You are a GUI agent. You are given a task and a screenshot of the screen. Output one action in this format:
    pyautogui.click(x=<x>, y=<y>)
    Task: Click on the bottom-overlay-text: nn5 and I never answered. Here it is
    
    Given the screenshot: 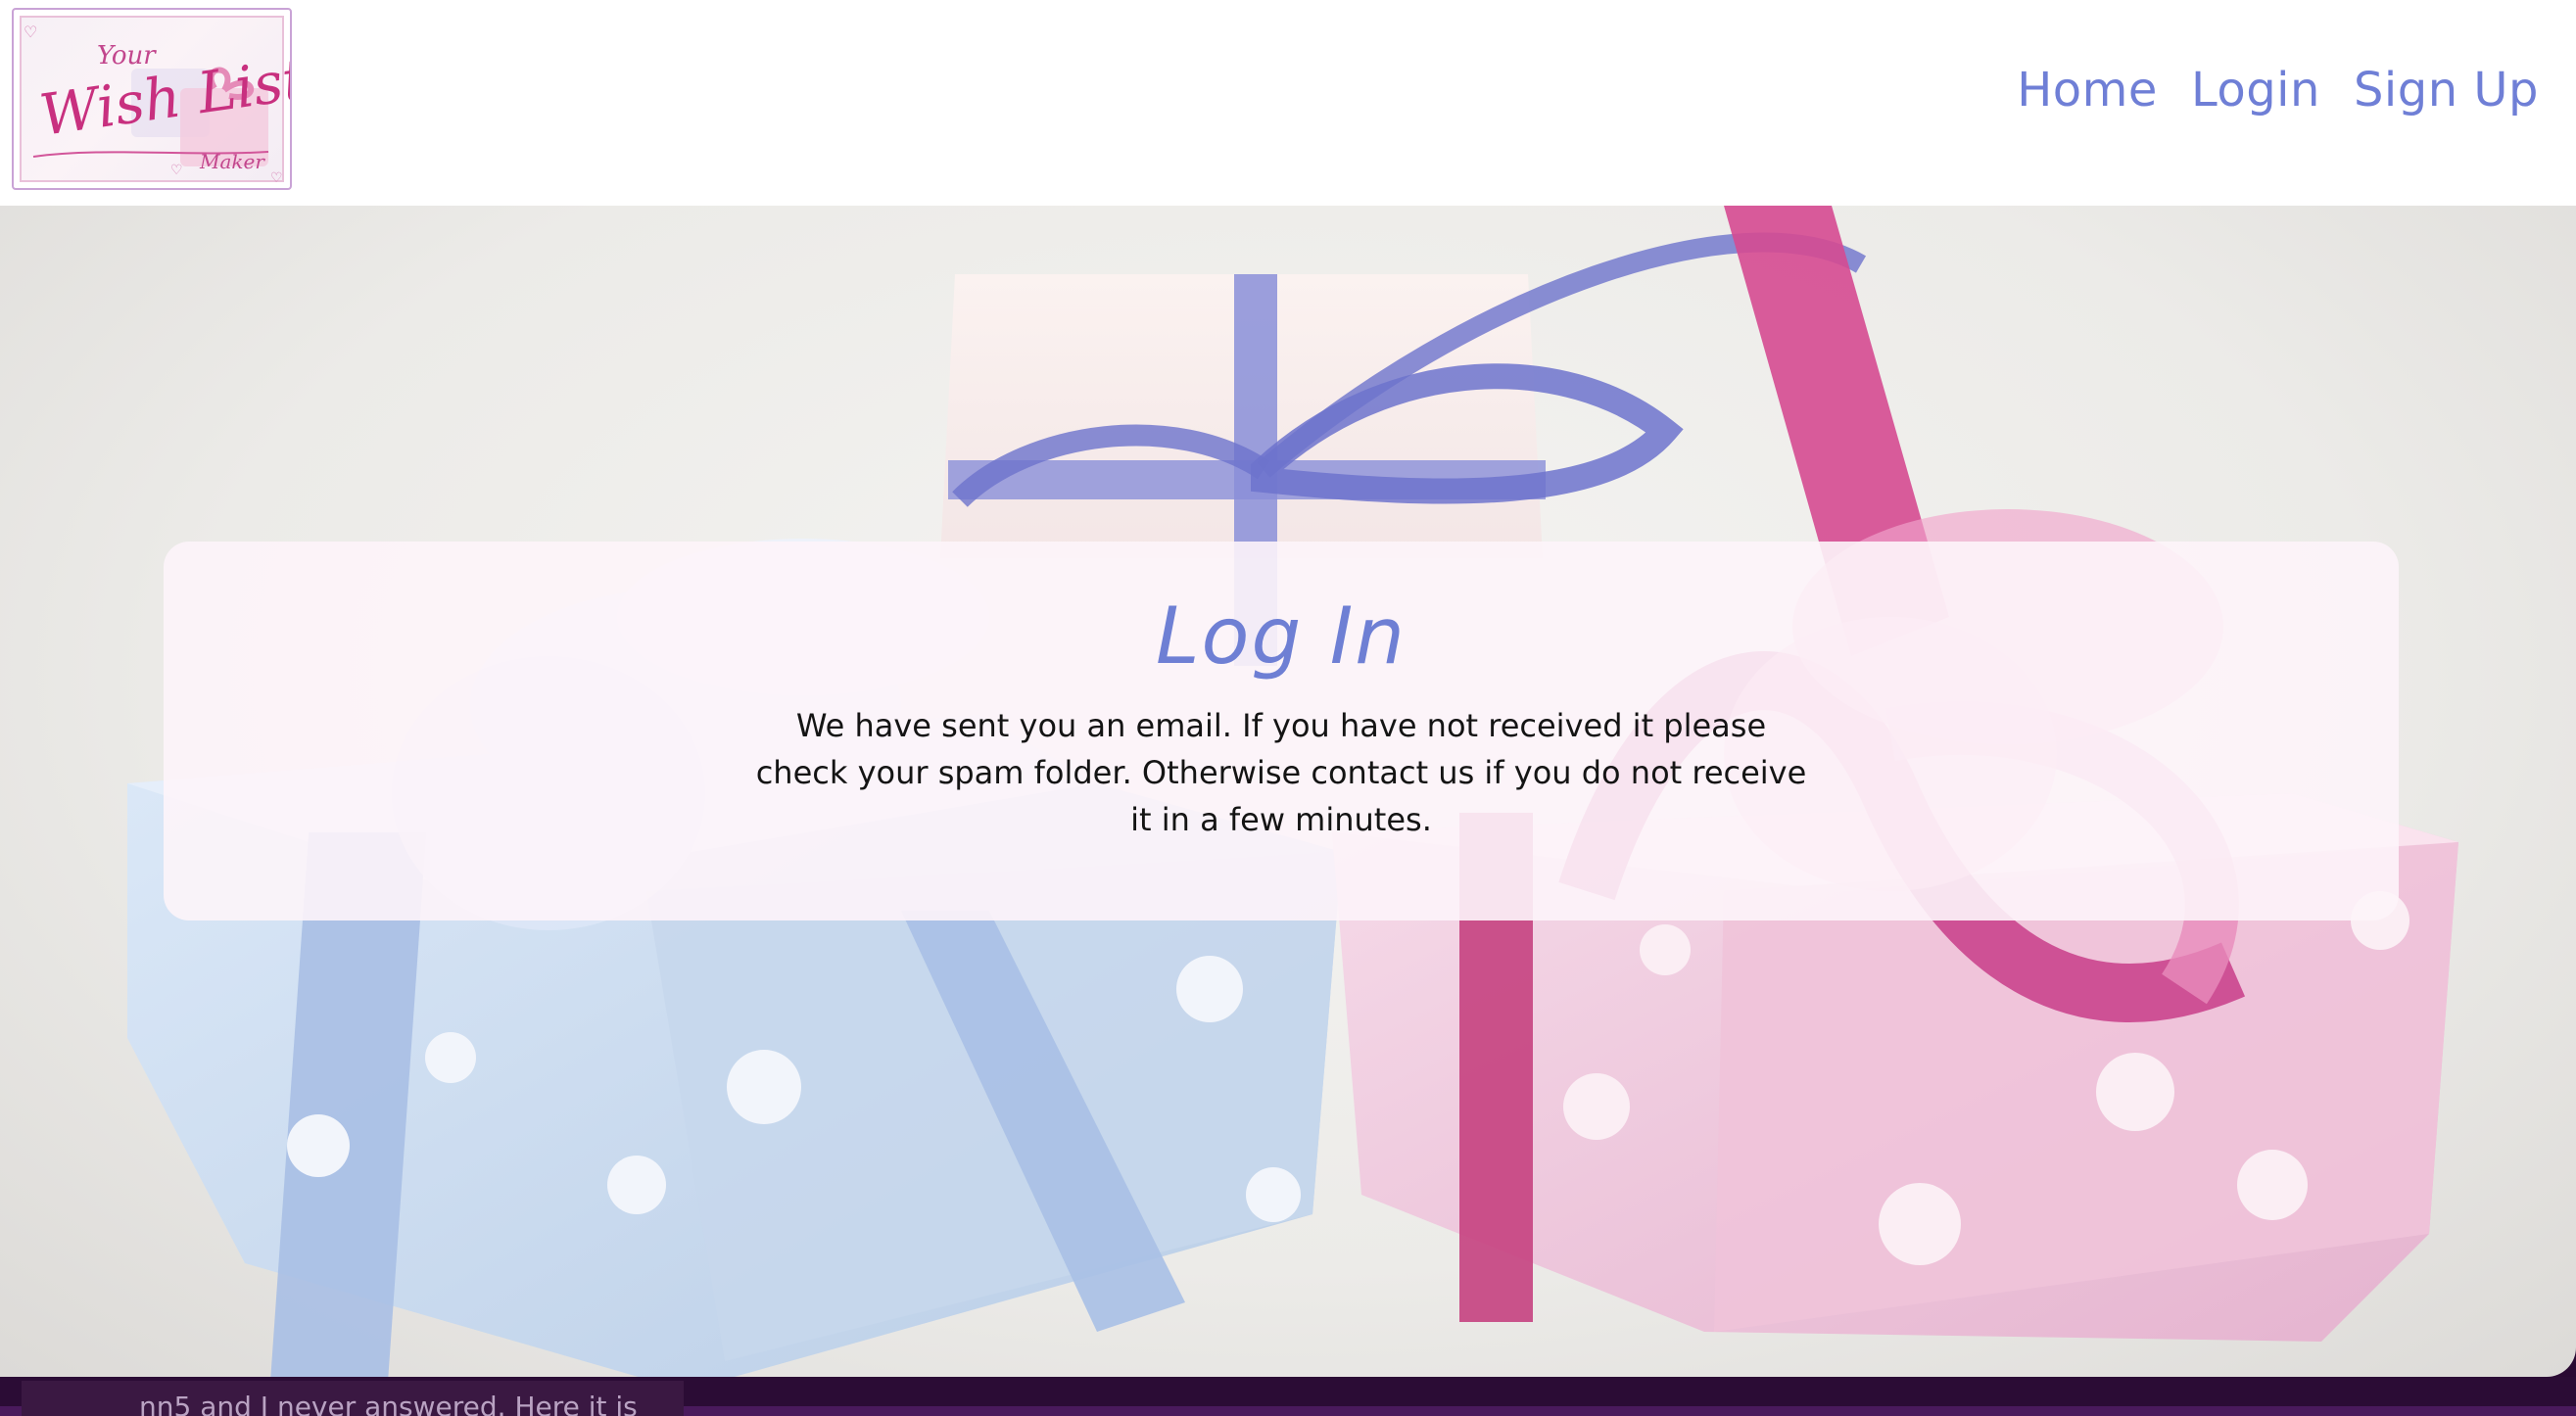 What is the action you would take?
    pyautogui.click(x=389, y=1403)
    